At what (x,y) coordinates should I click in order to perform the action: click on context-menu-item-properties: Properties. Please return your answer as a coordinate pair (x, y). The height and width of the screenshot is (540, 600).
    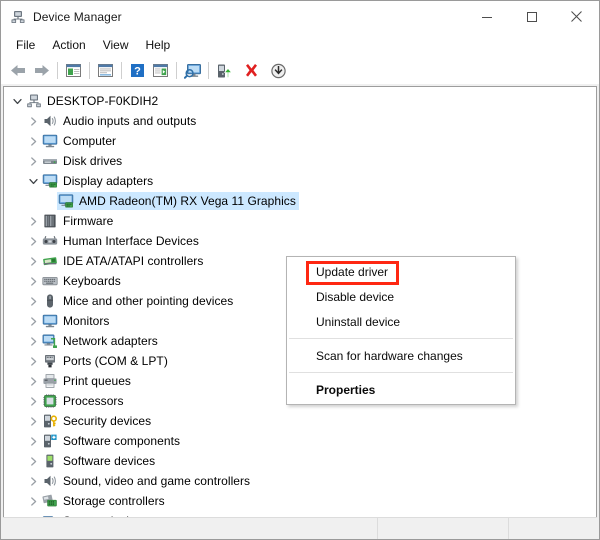
    Looking at the image, I should click on (401, 389).